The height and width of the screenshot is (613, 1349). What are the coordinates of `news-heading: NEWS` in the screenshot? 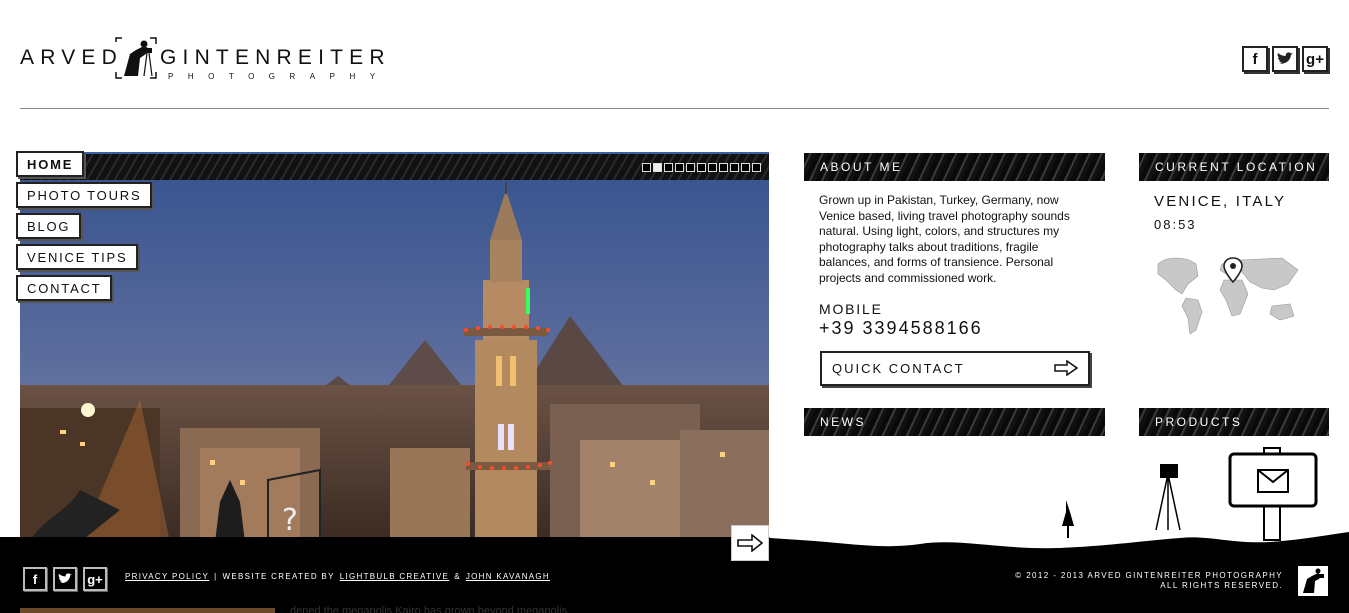 It's located at (954, 422).